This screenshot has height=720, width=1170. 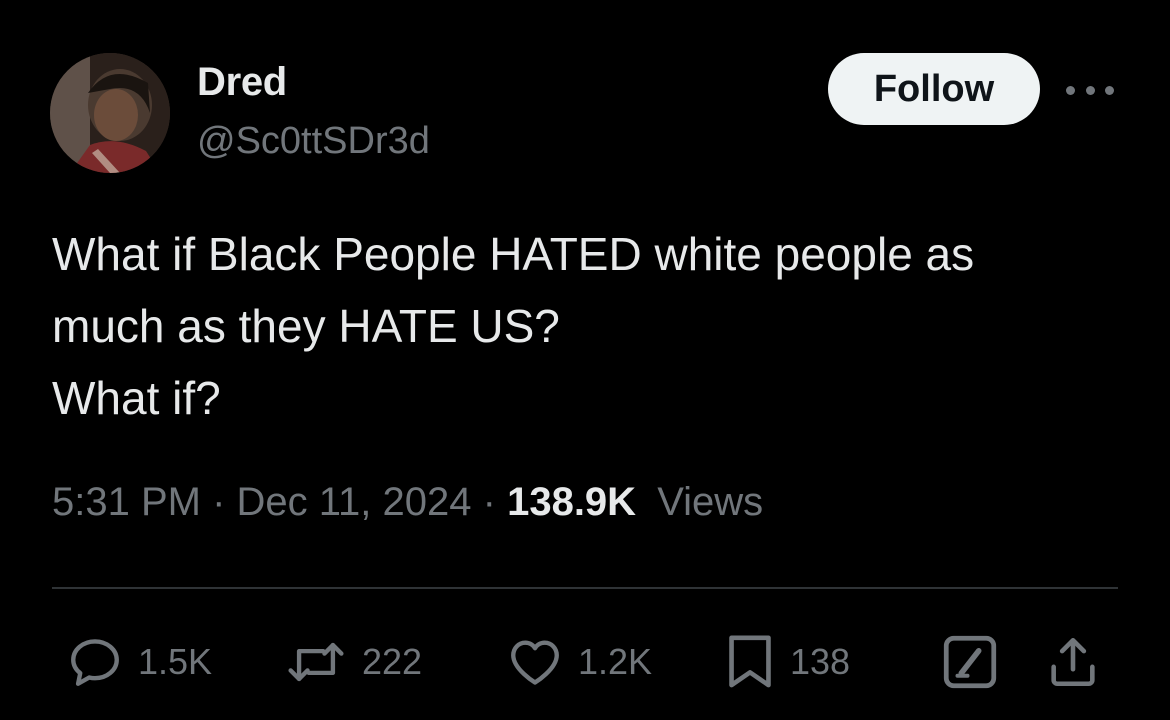 I want to click on tweet-meta: 5:31 PM · Dec 11, 2024 · 138.9K Views, so click(x=407, y=502).